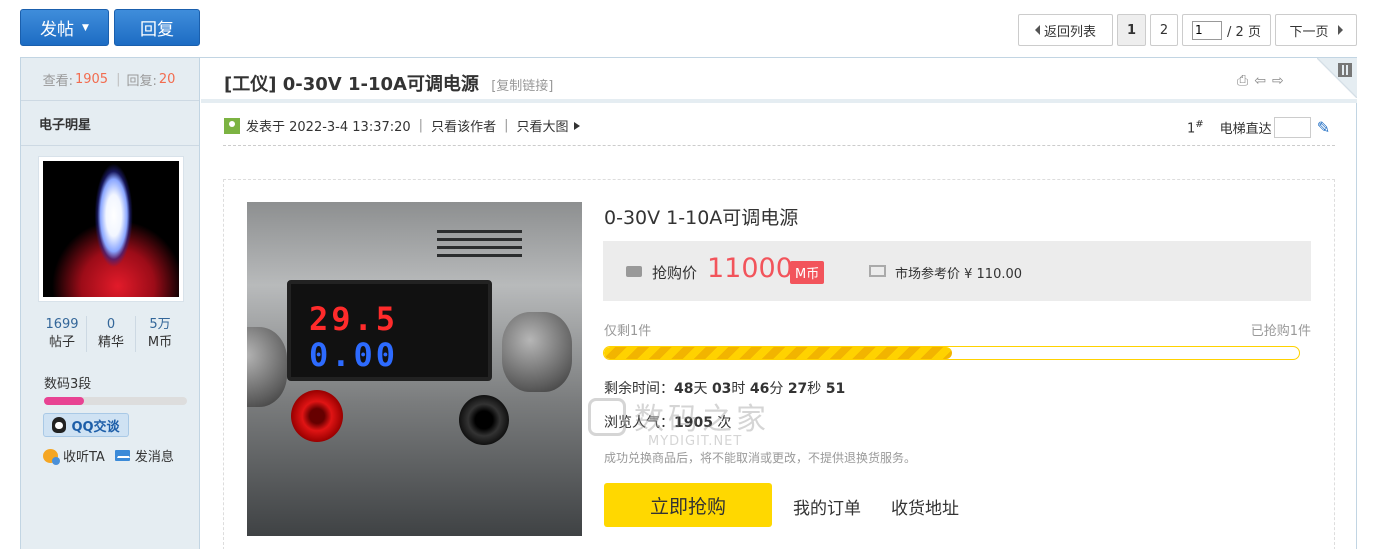 This screenshot has width=1379, height=549. Describe the element at coordinates (354, 355) in the screenshot. I see `current-readout: 0.00` at that location.